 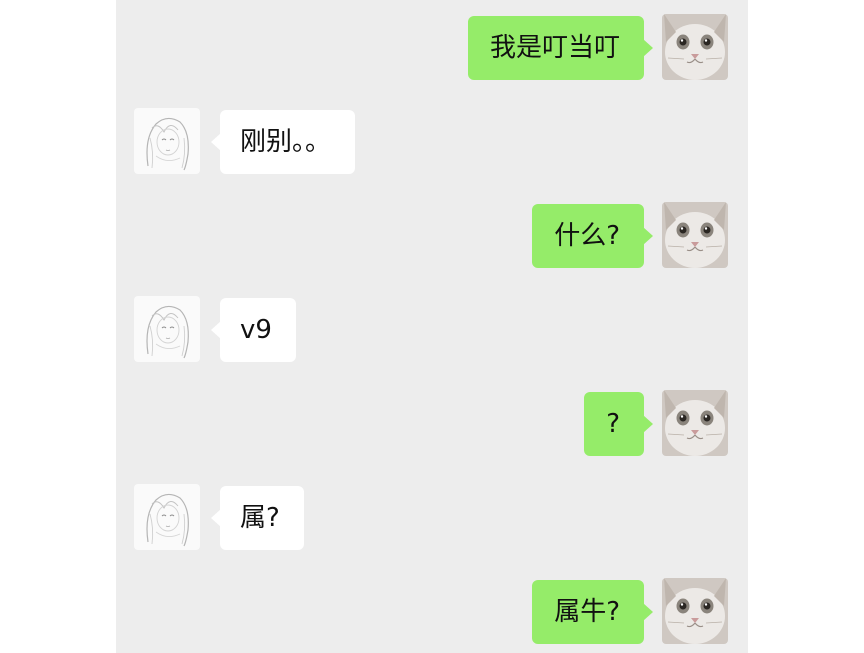 What do you see at coordinates (253, 330) in the screenshot?
I see `message-bubble-incoming: v9` at bounding box center [253, 330].